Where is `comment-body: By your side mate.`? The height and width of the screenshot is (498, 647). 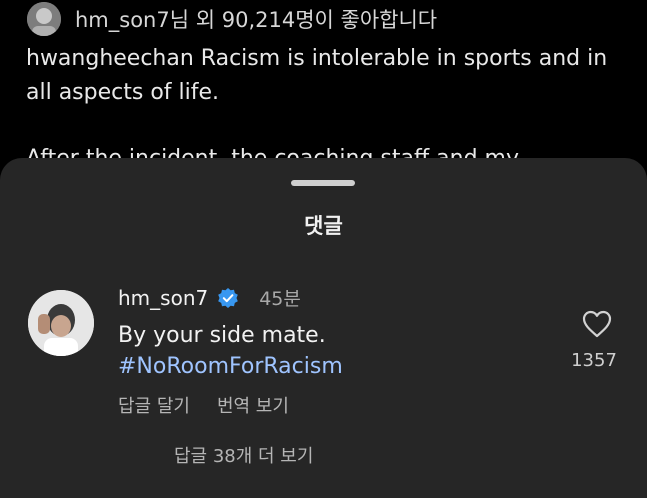
comment-body: By your side mate. is located at coordinates (222, 335).